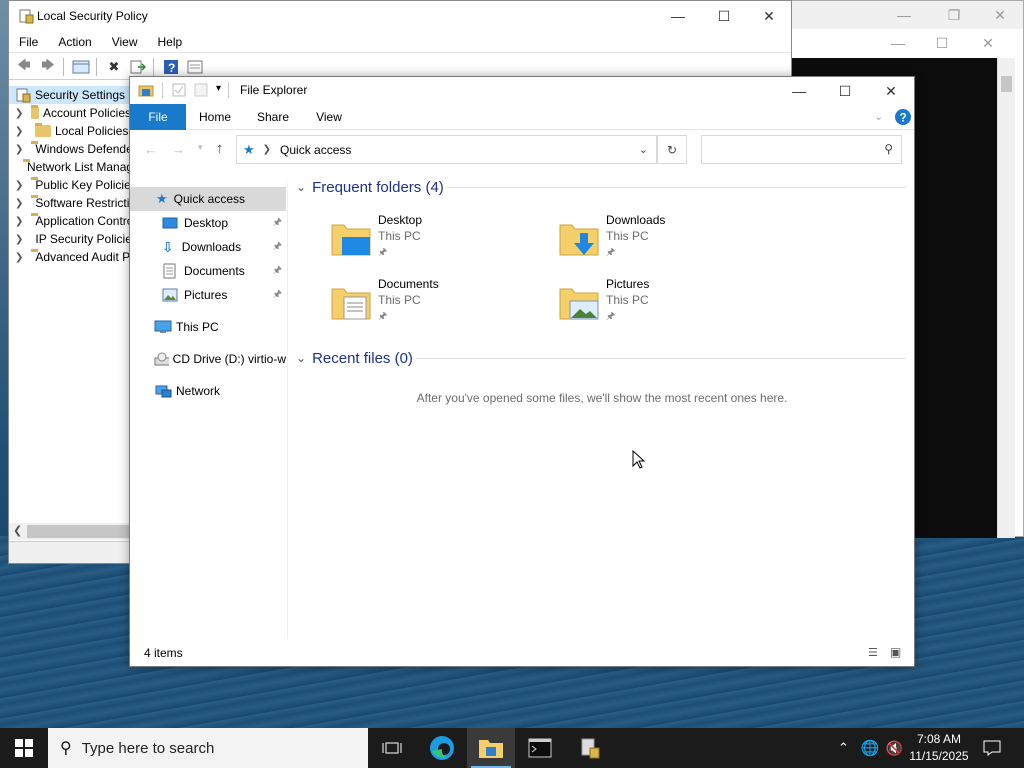  What do you see at coordinates (435, 307) in the screenshot?
I see `folder-tile-documents: Documents This PC 🖈` at bounding box center [435, 307].